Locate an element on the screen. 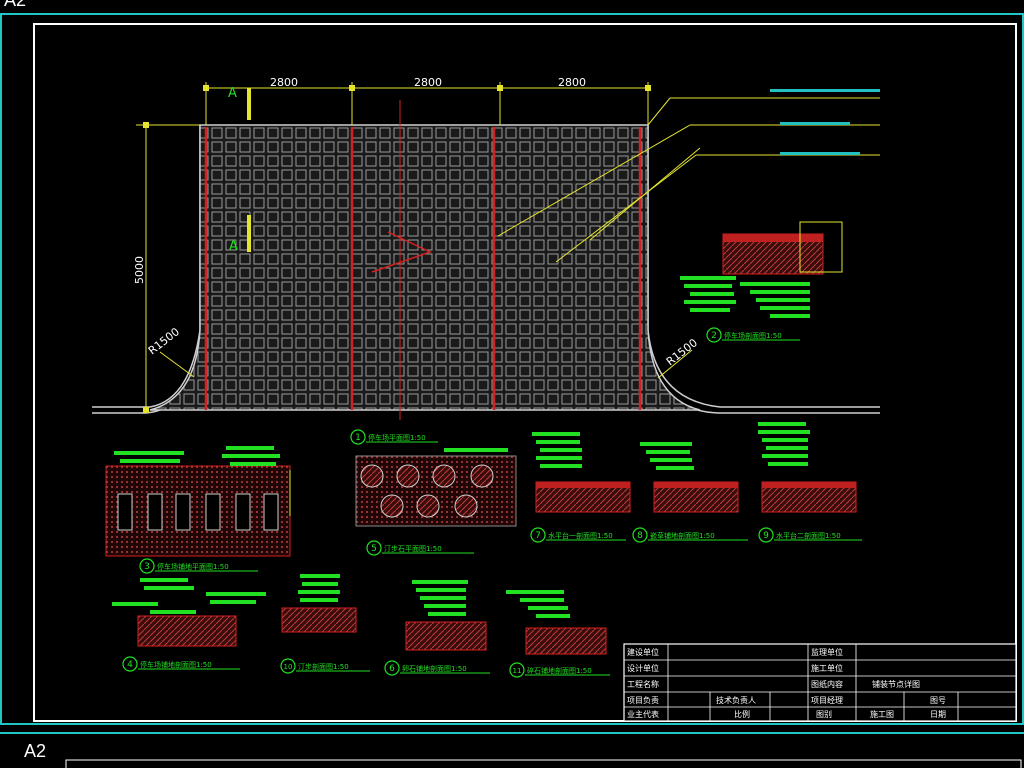 The height and width of the screenshot is (768, 1024). detail-number: 7 is located at coordinates (538, 536).